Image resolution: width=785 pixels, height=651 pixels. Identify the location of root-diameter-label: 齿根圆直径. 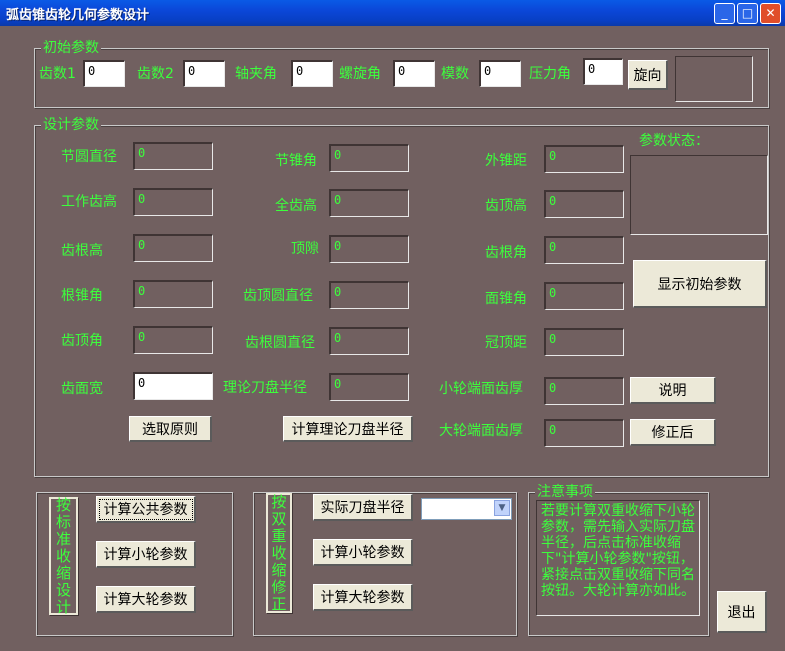
(280, 343).